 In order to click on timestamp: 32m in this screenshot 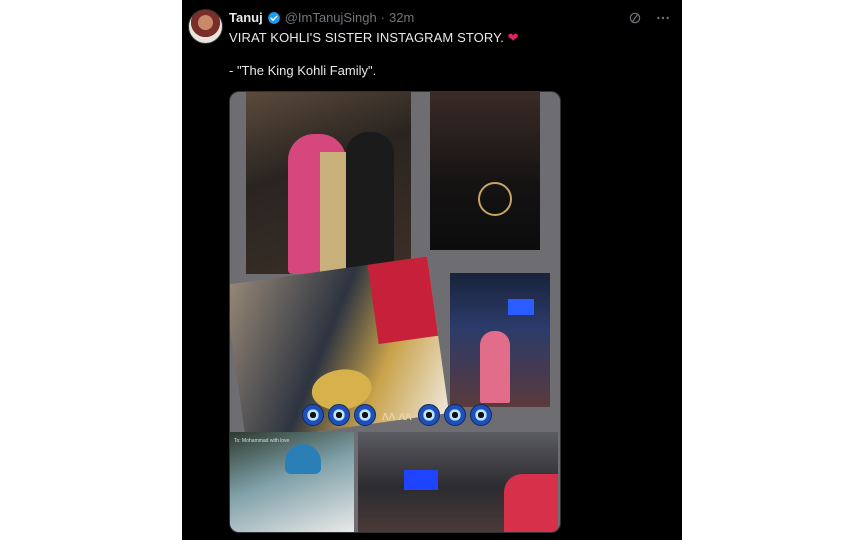, I will do `click(401, 17)`.